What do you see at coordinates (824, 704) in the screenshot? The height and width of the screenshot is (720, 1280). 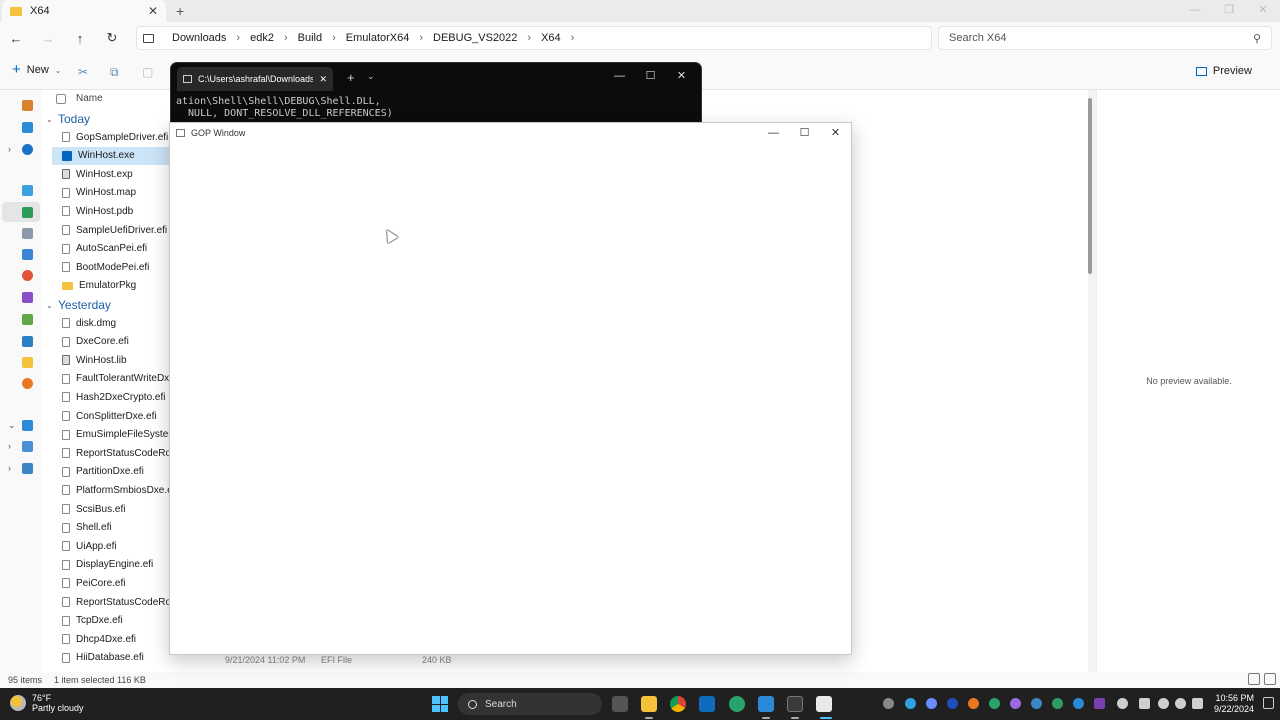 I see `gop-window-icon` at bounding box center [824, 704].